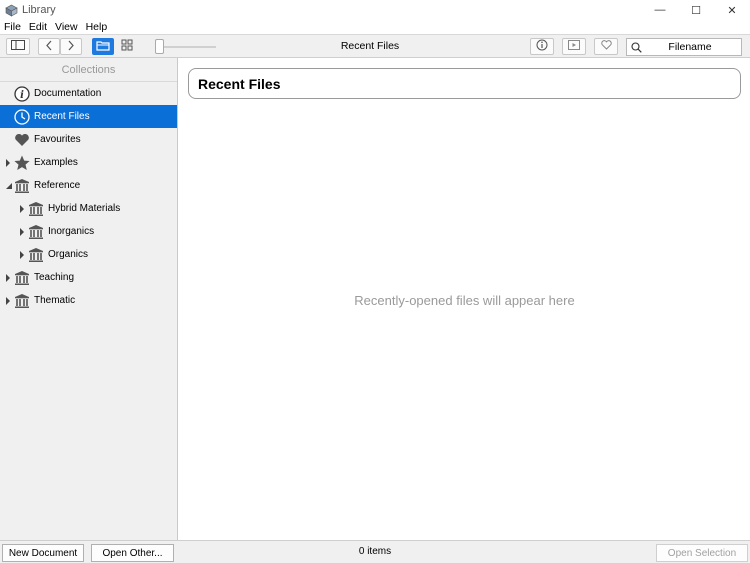 This screenshot has width=750, height=563. I want to click on sidebar-item-documentation: i Documentation, so click(88, 93).